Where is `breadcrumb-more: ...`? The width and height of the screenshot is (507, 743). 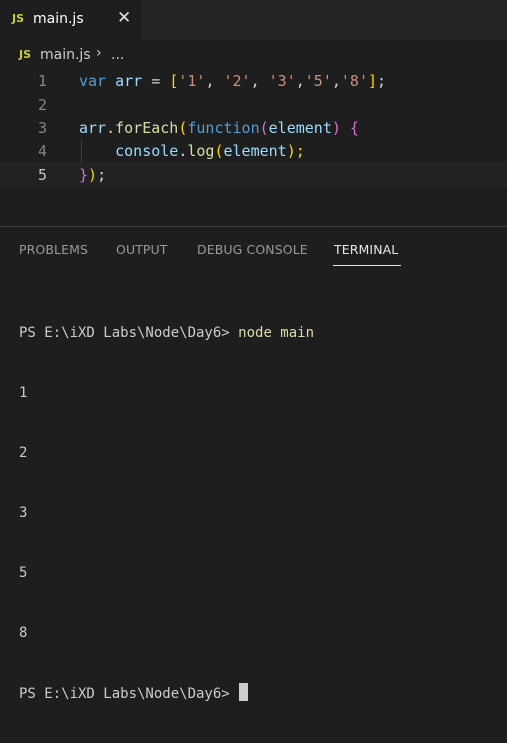
breadcrumb-more: ... is located at coordinates (117, 55).